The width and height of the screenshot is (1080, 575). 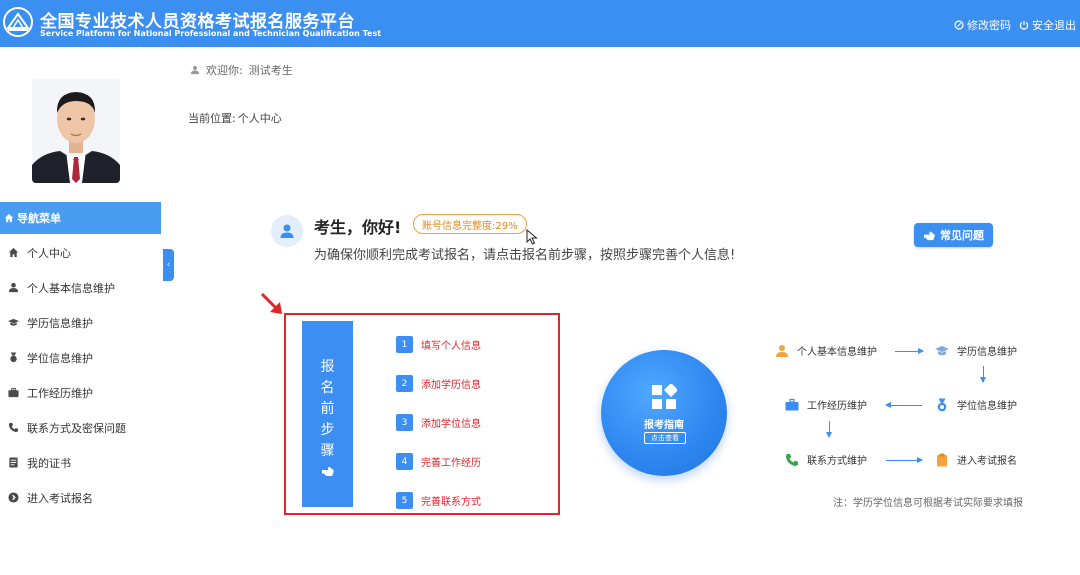 What do you see at coordinates (80, 427) in the screenshot?
I see `sidebar-item-contact: 联系方式及密保问题` at bounding box center [80, 427].